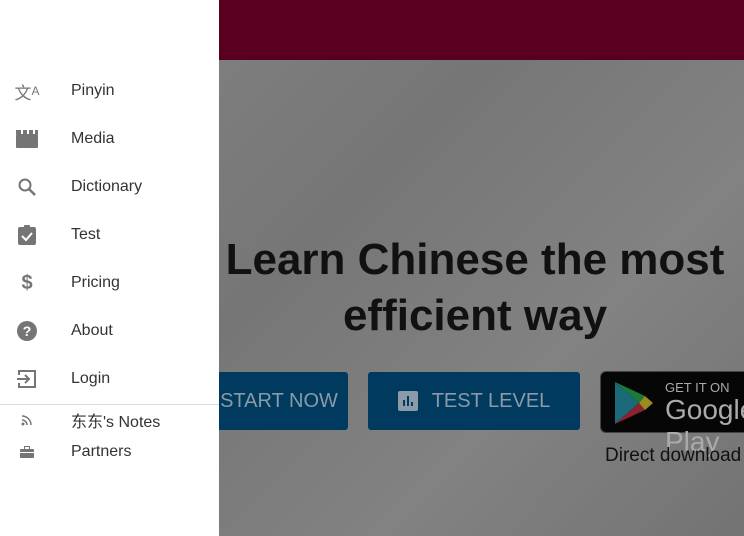  What do you see at coordinates (27, 452) in the screenshot?
I see `briefcase-icon` at bounding box center [27, 452].